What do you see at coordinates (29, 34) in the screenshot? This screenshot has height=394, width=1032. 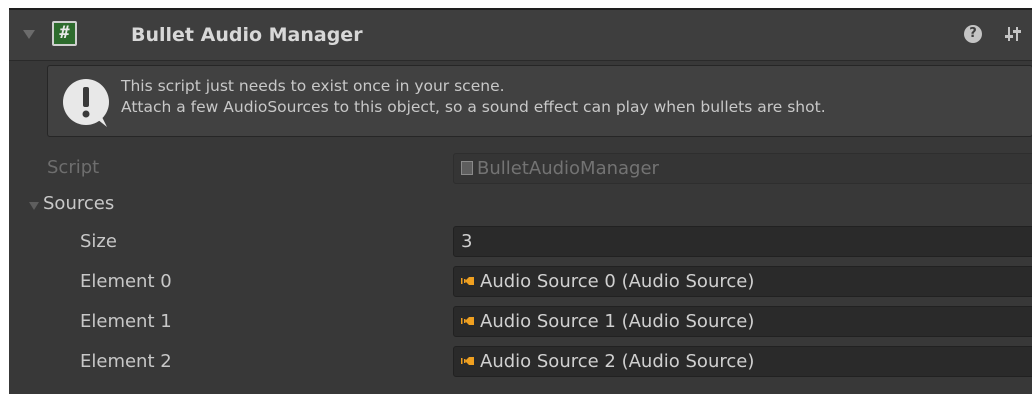 I see `foldout-arrow-icon` at bounding box center [29, 34].